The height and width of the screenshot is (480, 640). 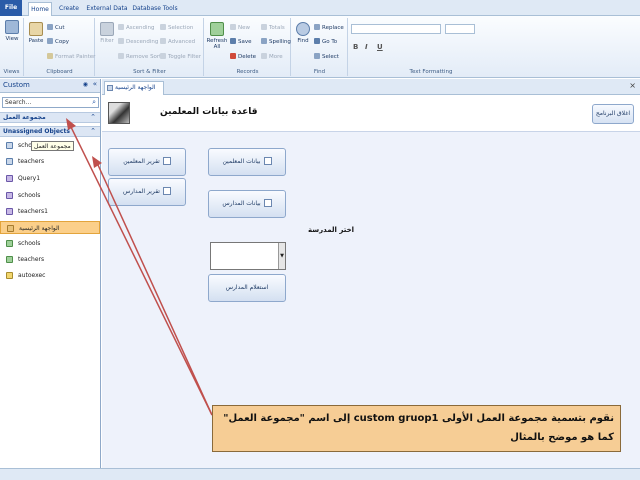 What do you see at coordinates (380, 47) in the screenshot?
I see `underline-button: U` at bounding box center [380, 47].